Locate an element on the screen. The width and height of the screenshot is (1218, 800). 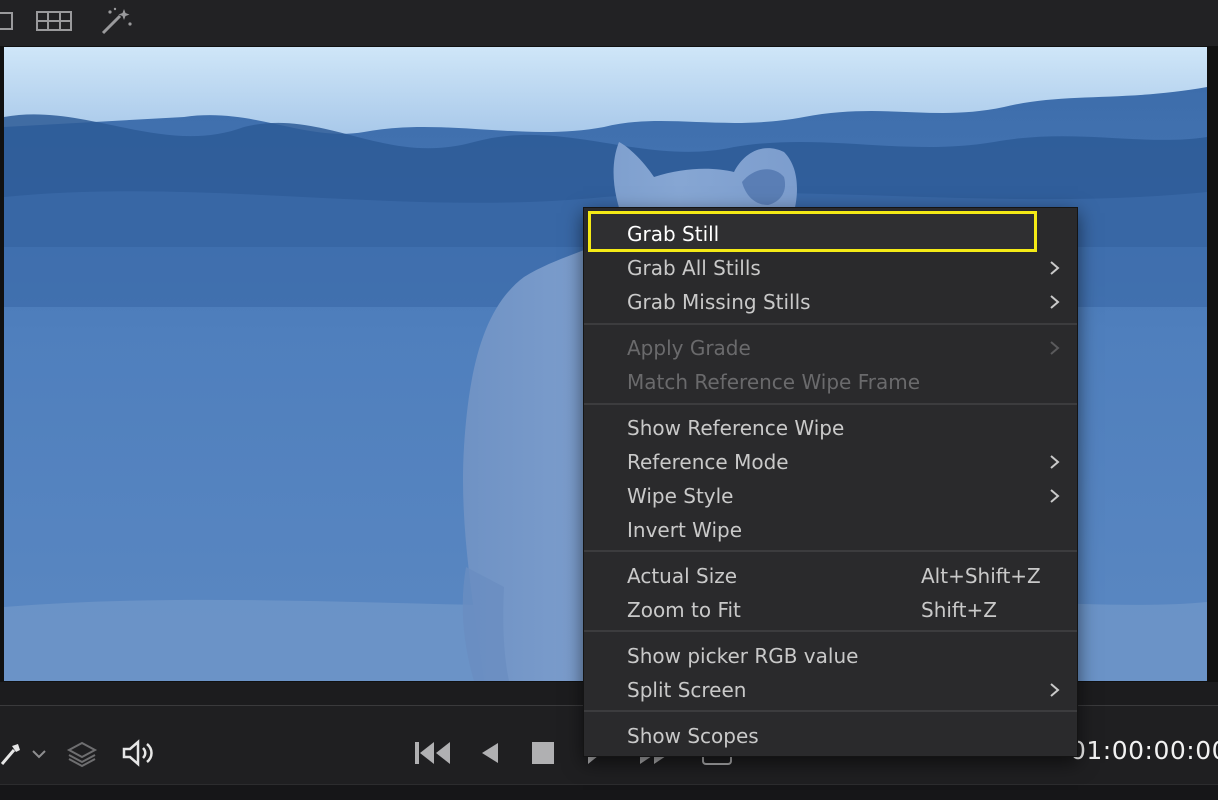
menu-item-label: Reference Mode is located at coordinates (708, 462).